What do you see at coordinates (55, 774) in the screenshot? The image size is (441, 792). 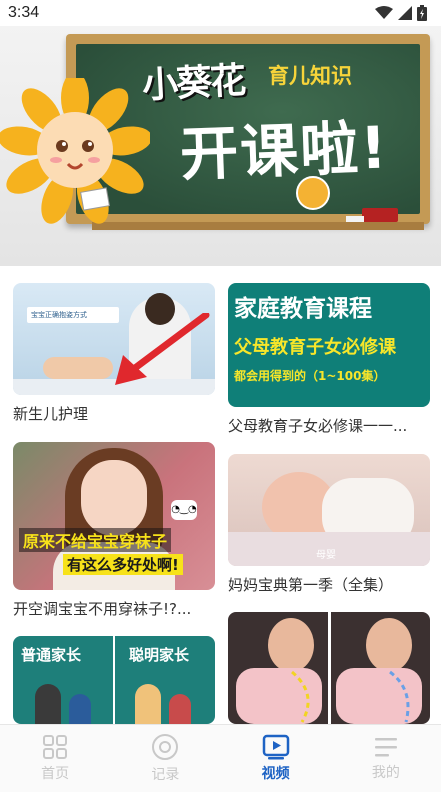 I see `nav-label-home: 首页` at bounding box center [55, 774].